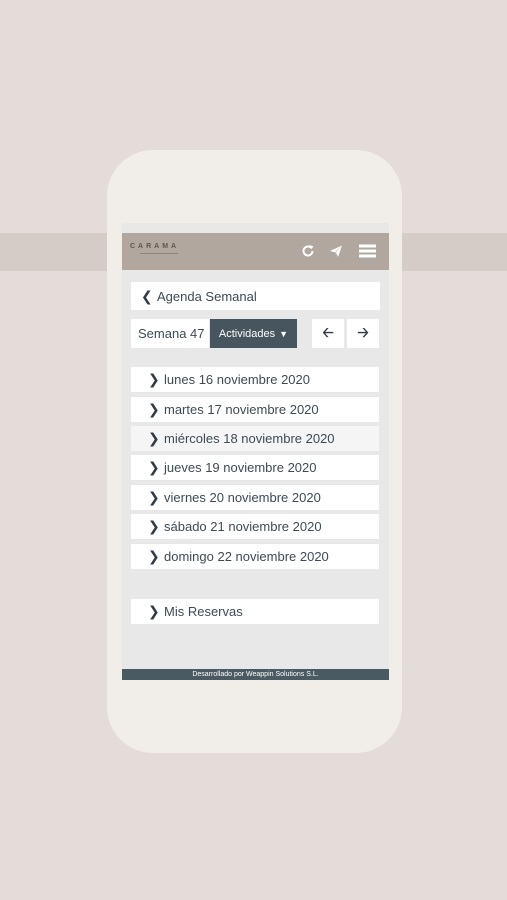 Image resolution: width=507 pixels, height=900 pixels. Describe the element at coordinates (336, 251) in the screenshot. I see `send-icon` at that location.